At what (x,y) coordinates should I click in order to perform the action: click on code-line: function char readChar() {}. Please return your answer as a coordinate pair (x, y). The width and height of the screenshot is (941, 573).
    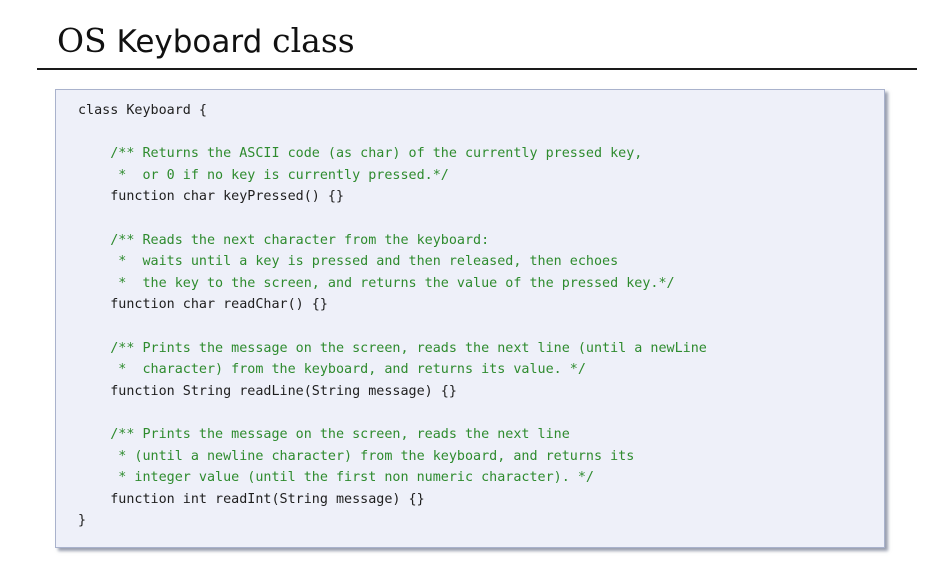
    Looking at the image, I should click on (203, 305).